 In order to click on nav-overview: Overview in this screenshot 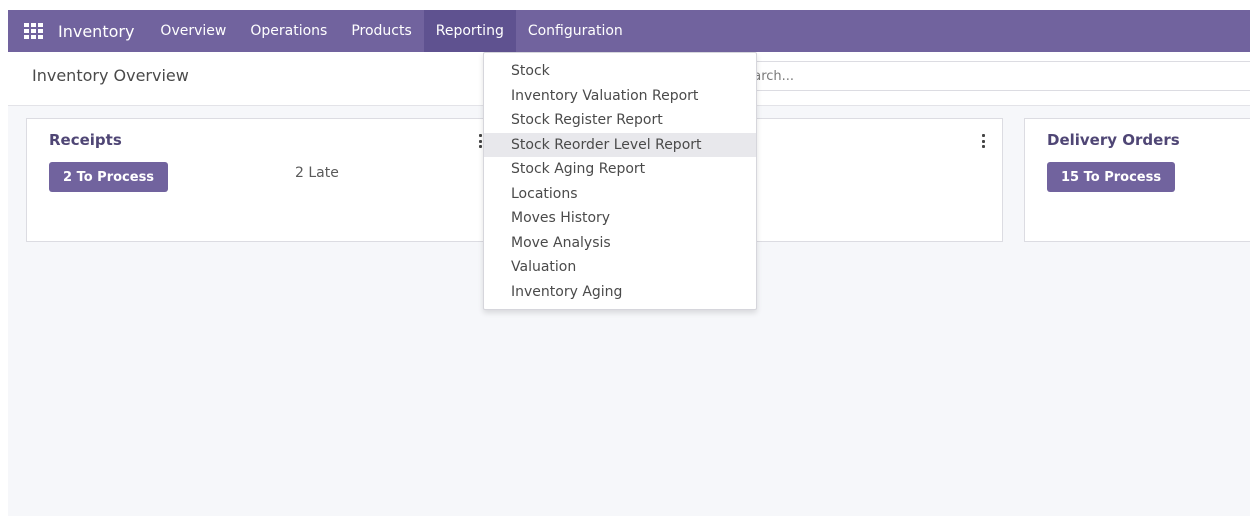, I will do `click(193, 31)`.